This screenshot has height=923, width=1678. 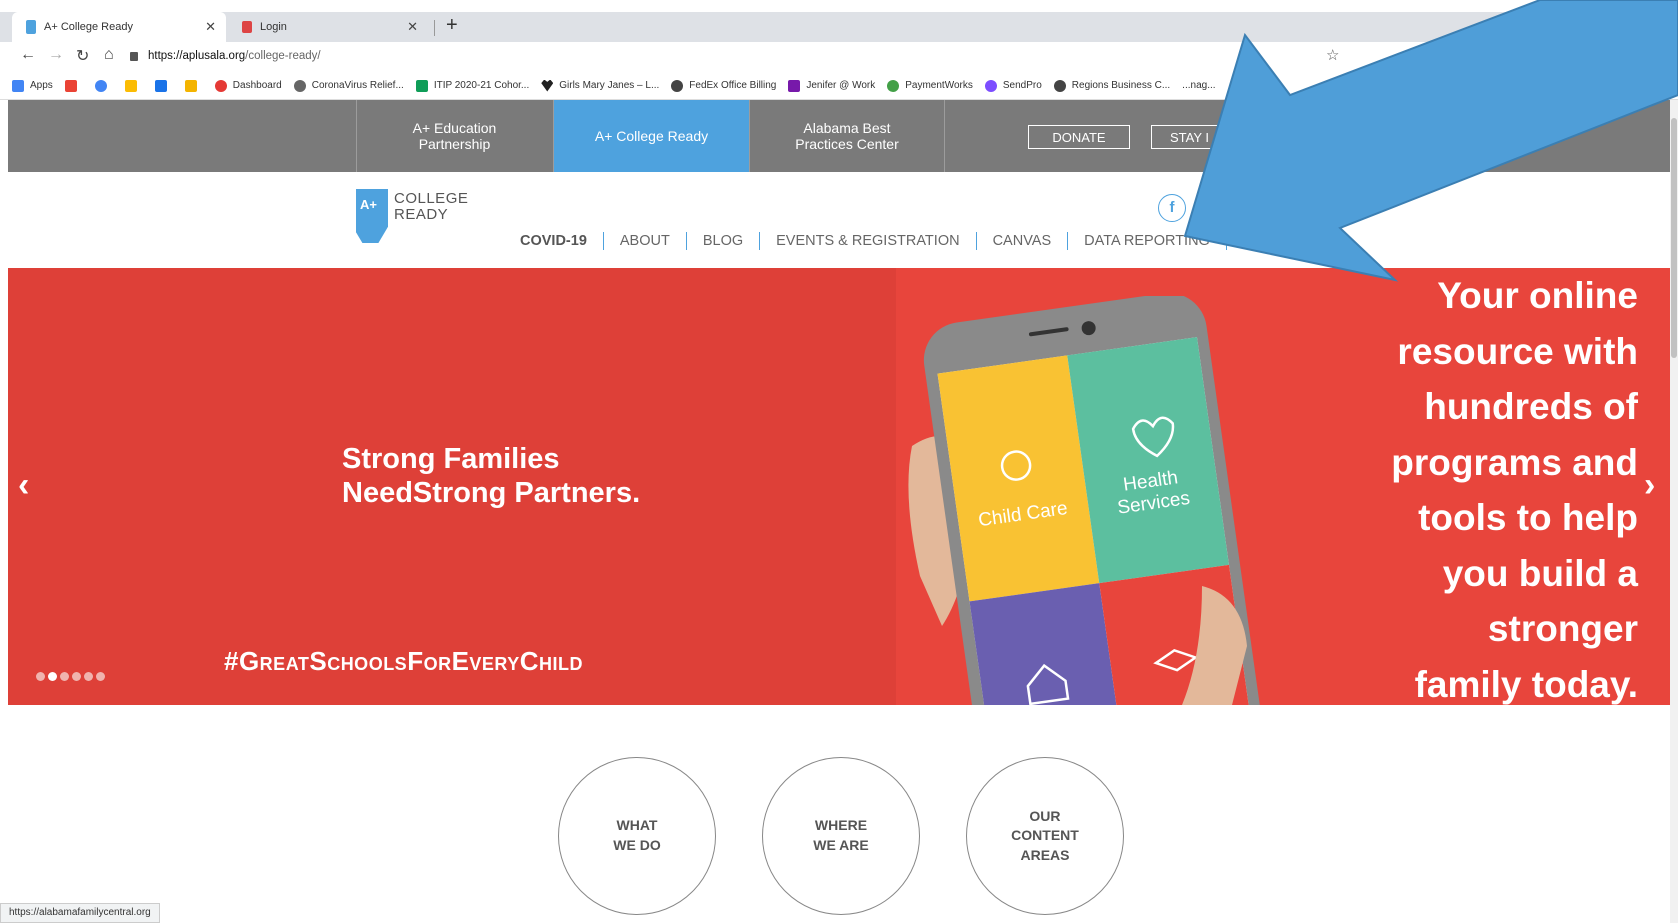 I want to click on nav-canvas: CANVAS, so click(x=1022, y=241).